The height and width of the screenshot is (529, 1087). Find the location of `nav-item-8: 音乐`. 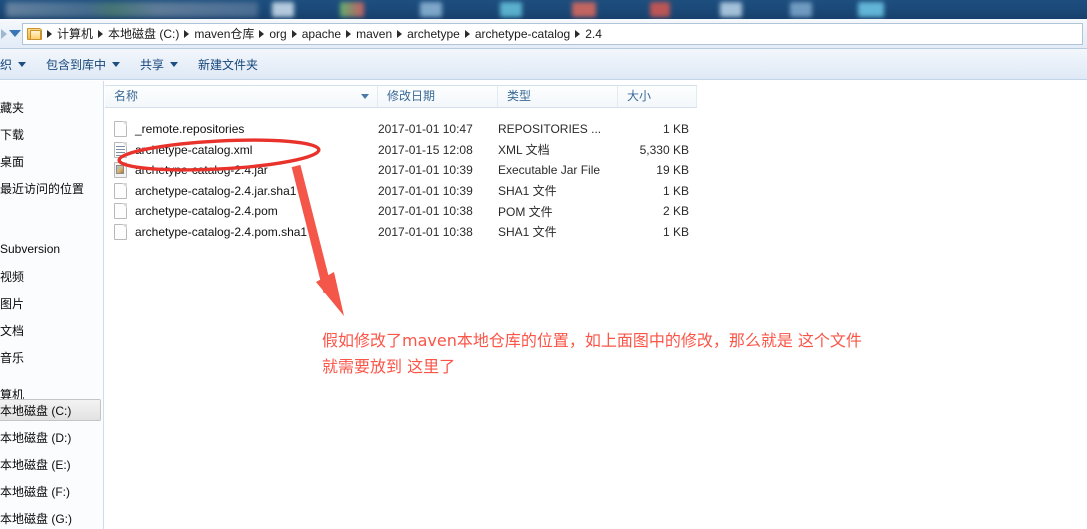

nav-item-8: 音乐 is located at coordinates (51, 357).